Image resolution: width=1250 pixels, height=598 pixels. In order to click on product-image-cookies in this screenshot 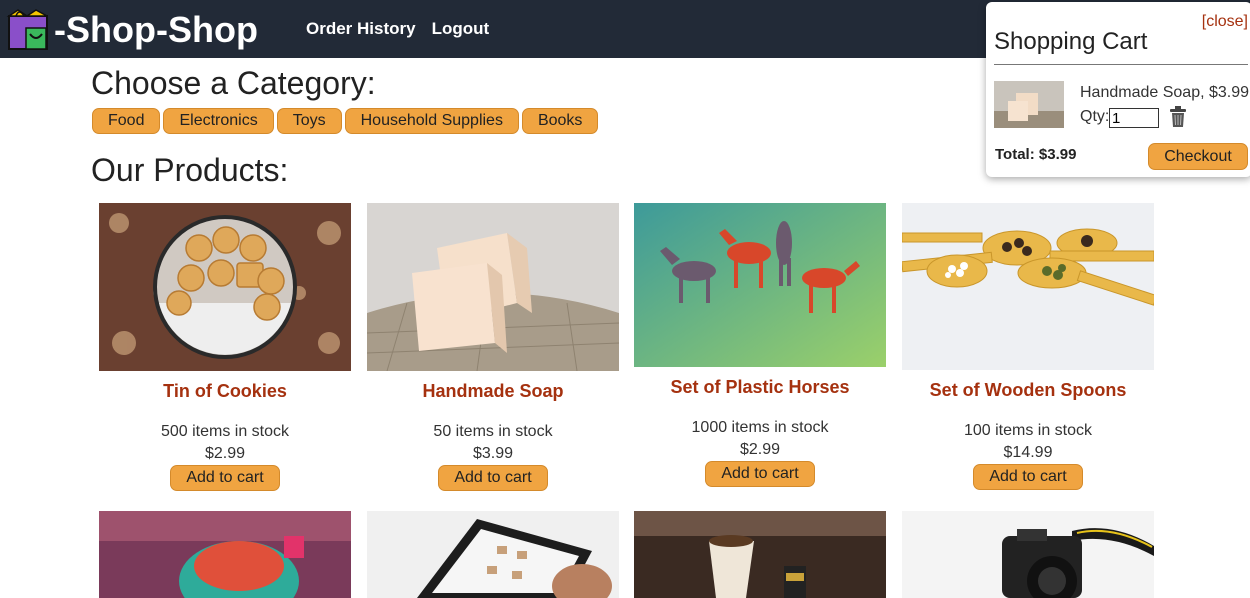, I will do `click(225, 287)`.